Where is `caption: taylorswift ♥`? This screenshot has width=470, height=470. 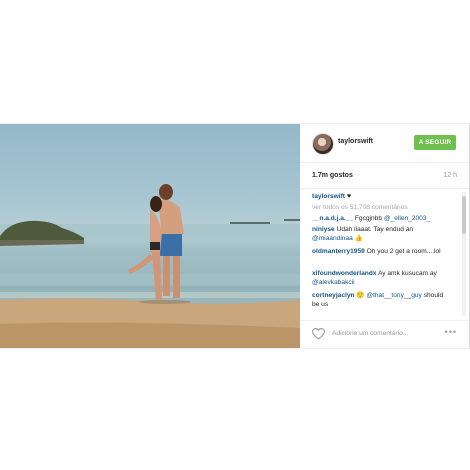 caption: taylorswift ♥ is located at coordinates (382, 196).